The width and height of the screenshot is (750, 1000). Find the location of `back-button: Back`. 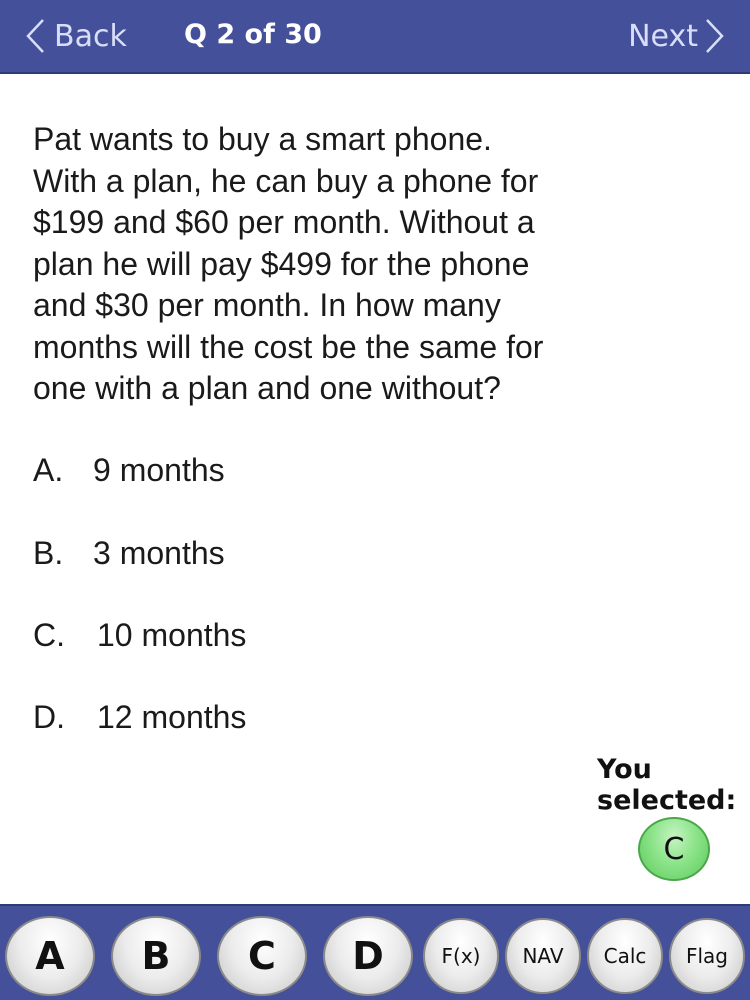

back-button: Back is located at coordinates (75, 36).